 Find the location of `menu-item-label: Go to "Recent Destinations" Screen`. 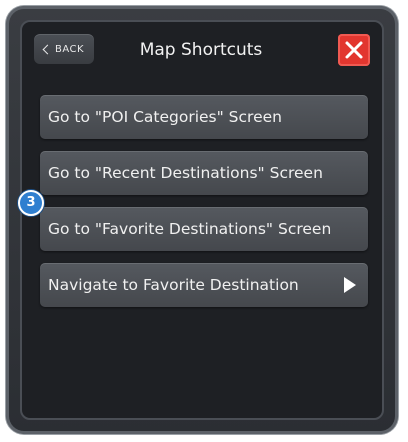

menu-item-label: Go to "Recent Destinations" Screen is located at coordinates (185, 173).